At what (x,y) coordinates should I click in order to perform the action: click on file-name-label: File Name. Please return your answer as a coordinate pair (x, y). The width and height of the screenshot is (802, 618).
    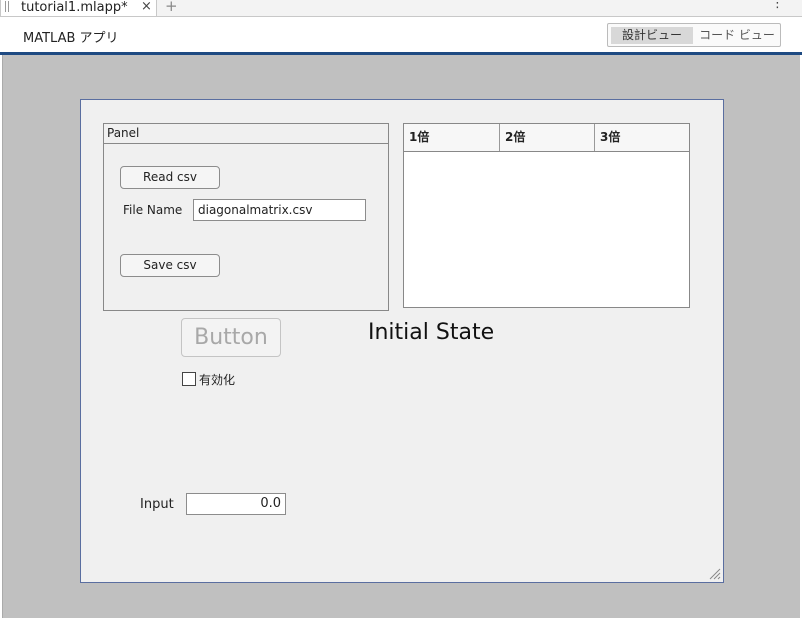
    Looking at the image, I should click on (153, 210).